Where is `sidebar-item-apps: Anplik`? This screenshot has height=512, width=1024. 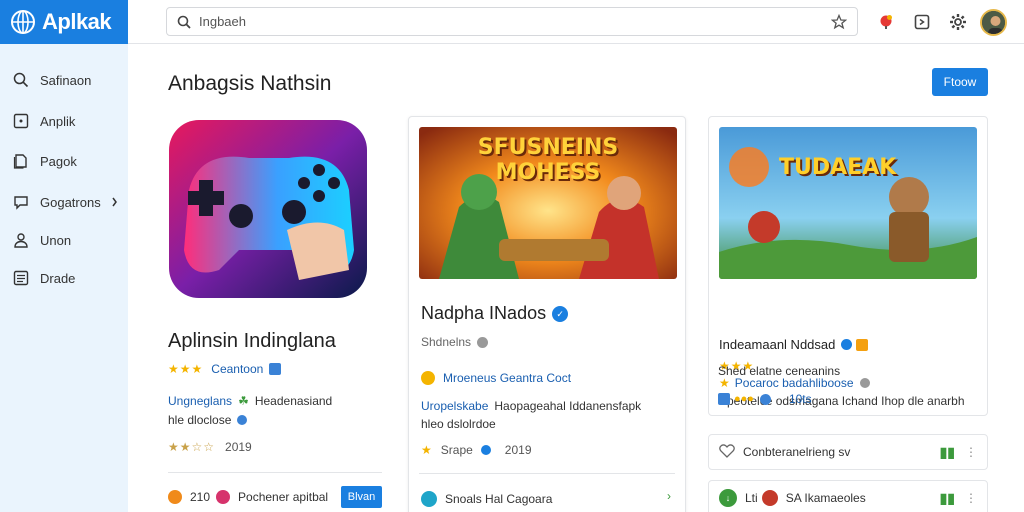 sidebar-item-apps: Anplik is located at coordinates (67, 121).